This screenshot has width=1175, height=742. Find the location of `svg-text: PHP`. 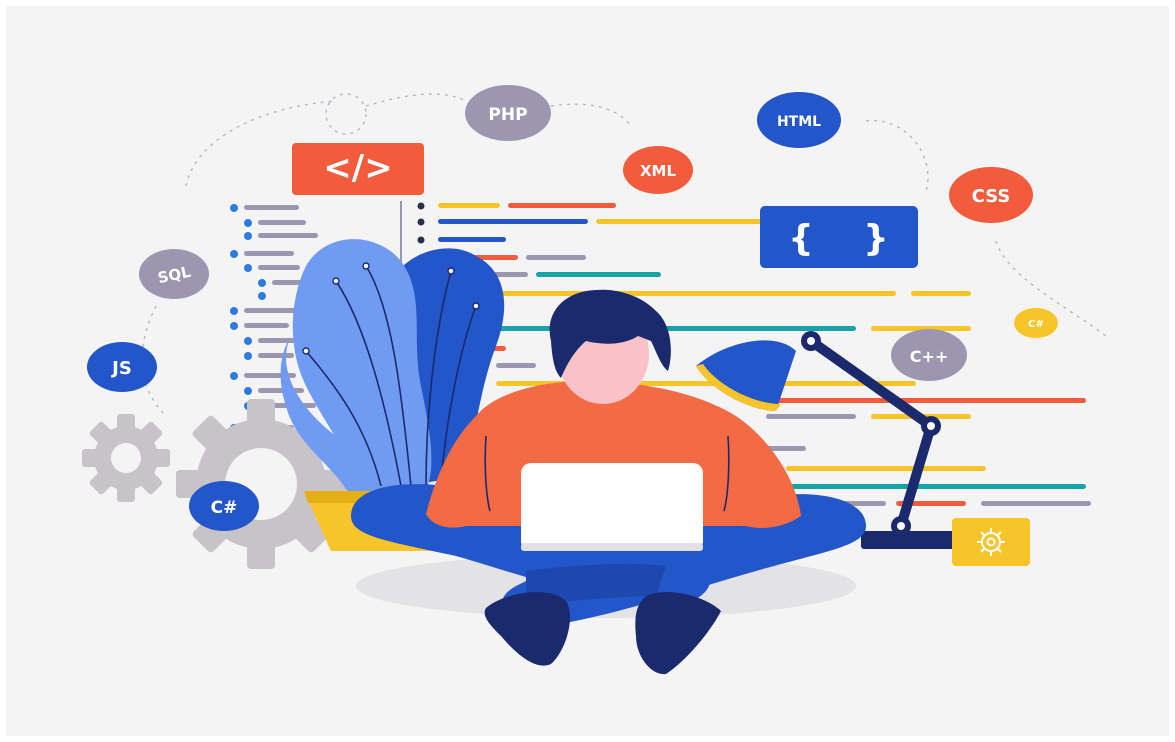

svg-text: PHP is located at coordinates (507, 115).